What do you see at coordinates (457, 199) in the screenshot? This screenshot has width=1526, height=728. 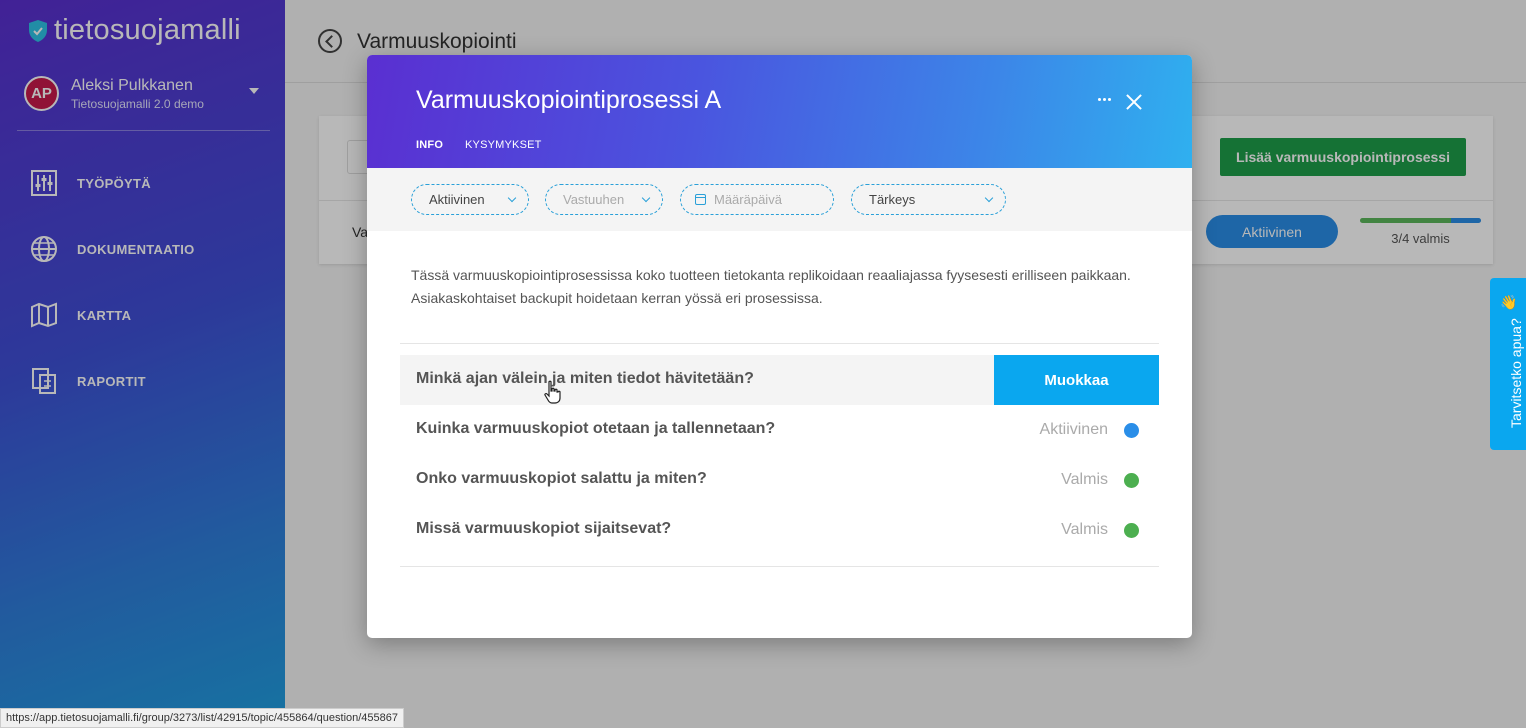 I see `status-select-value: Aktiivinen` at bounding box center [457, 199].